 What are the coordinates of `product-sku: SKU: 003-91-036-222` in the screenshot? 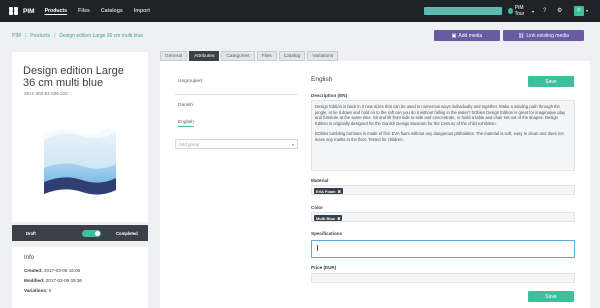 It's located at (46, 93).